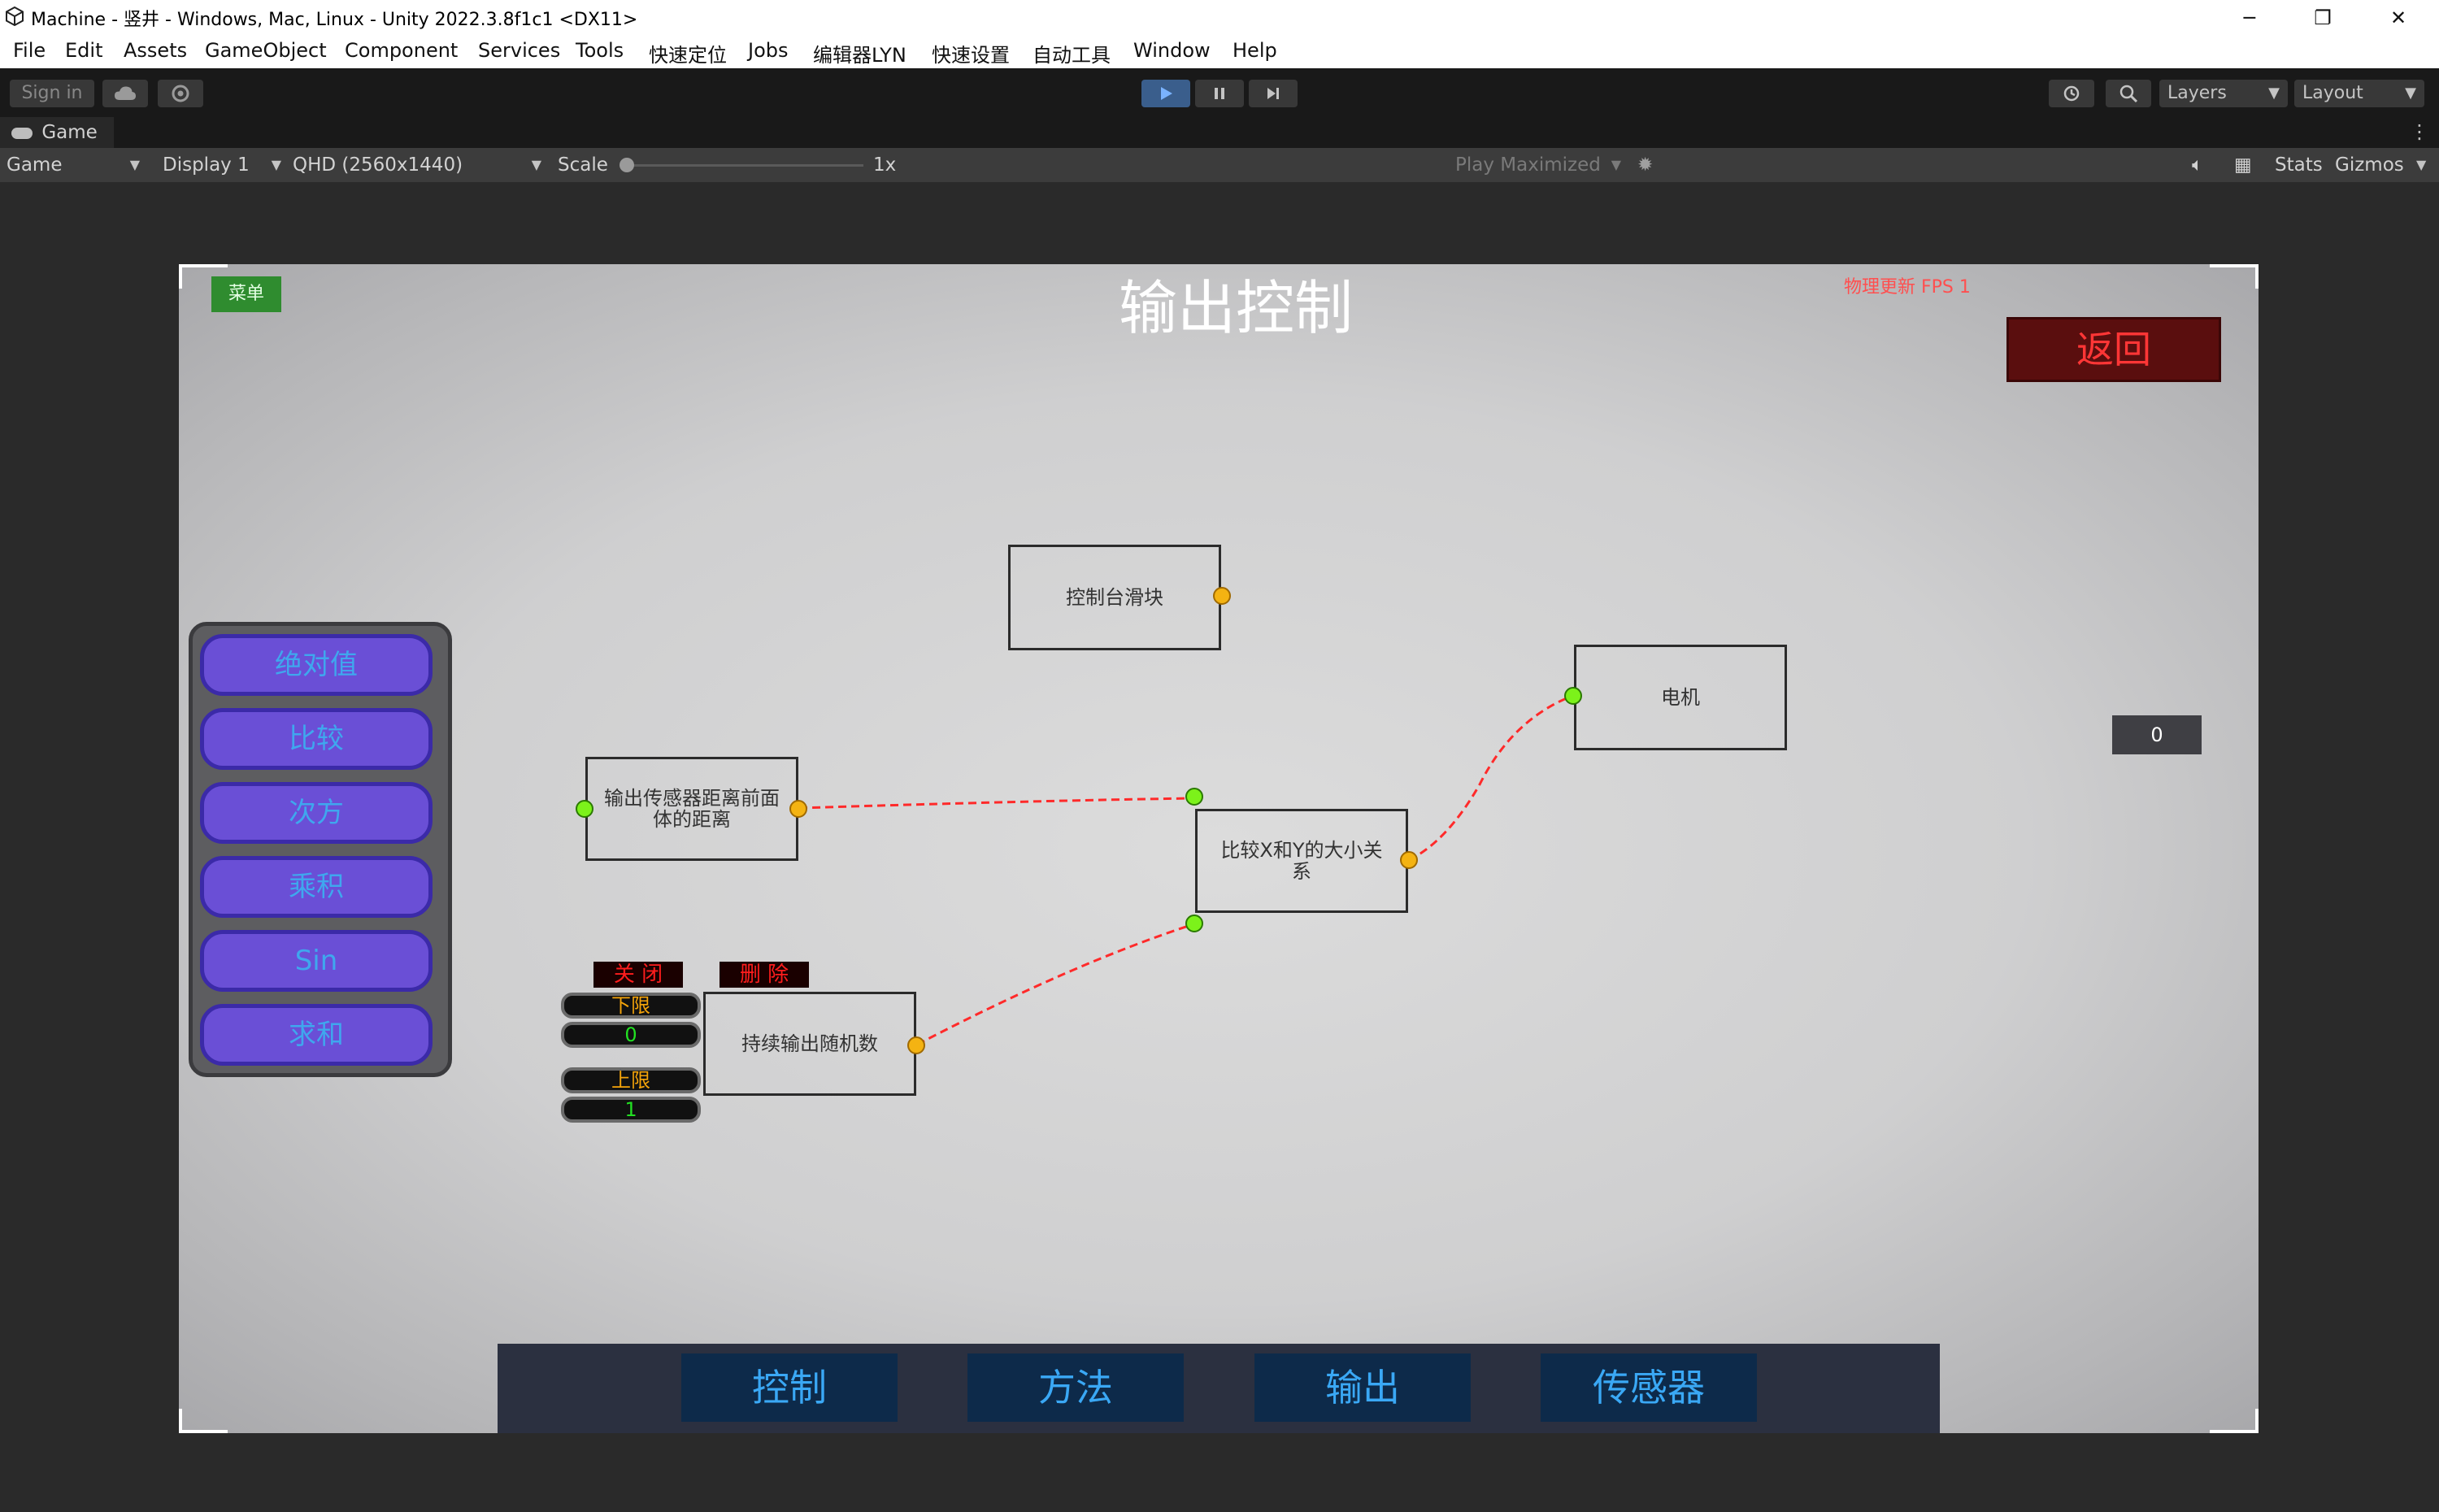 Image resolution: width=2439 pixels, height=1512 pixels. Describe the element at coordinates (316, 665) in the screenshot. I see `side-button-abs: 绝对值` at that location.